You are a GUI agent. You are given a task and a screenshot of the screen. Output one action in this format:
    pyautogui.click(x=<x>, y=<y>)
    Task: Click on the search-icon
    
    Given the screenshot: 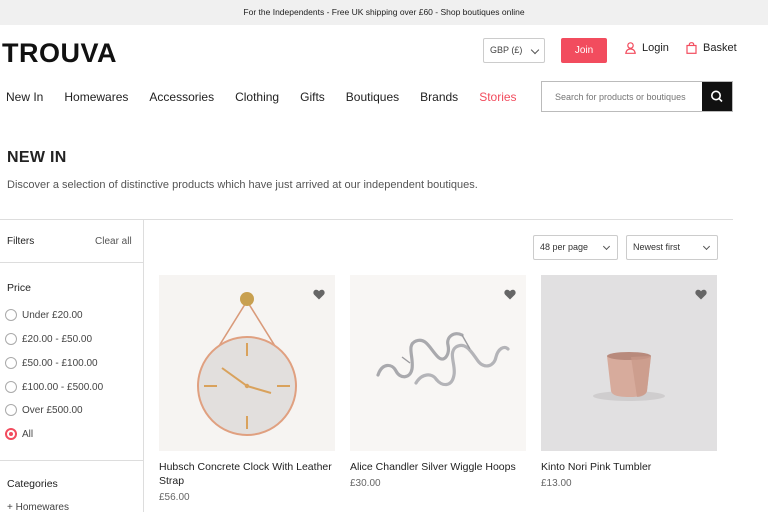 What is the action you would take?
    pyautogui.click(x=717, y=96)
    